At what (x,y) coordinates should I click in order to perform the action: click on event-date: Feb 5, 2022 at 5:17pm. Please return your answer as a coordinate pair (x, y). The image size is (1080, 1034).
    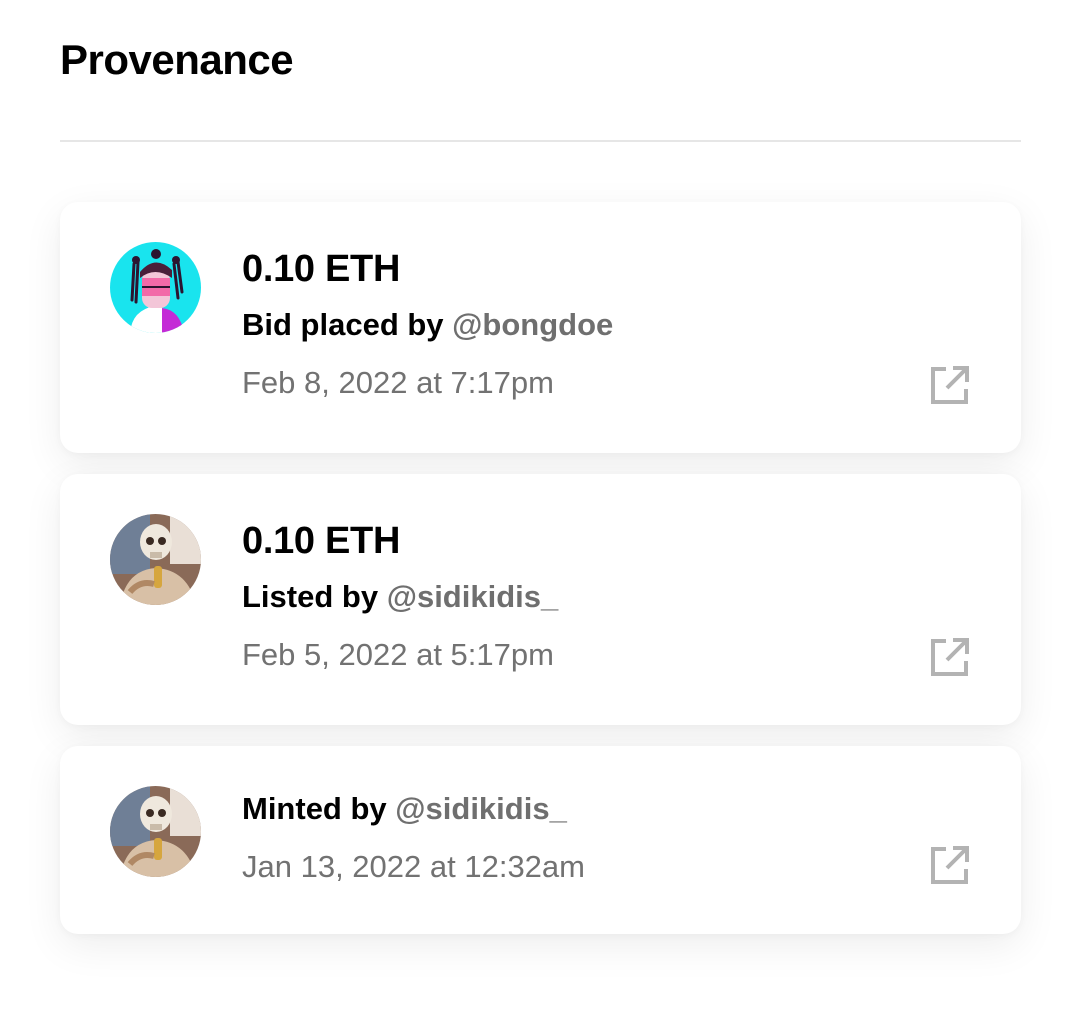
    Looking at the image, I should click on (398, 654).